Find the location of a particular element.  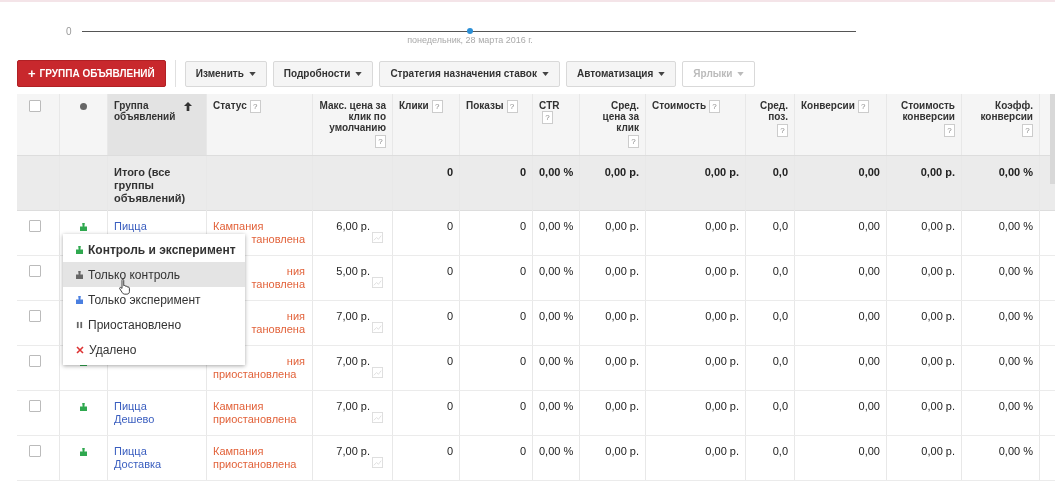

dropdown-button: Стратегия назначения ставок is located at coordinates (469, 73).